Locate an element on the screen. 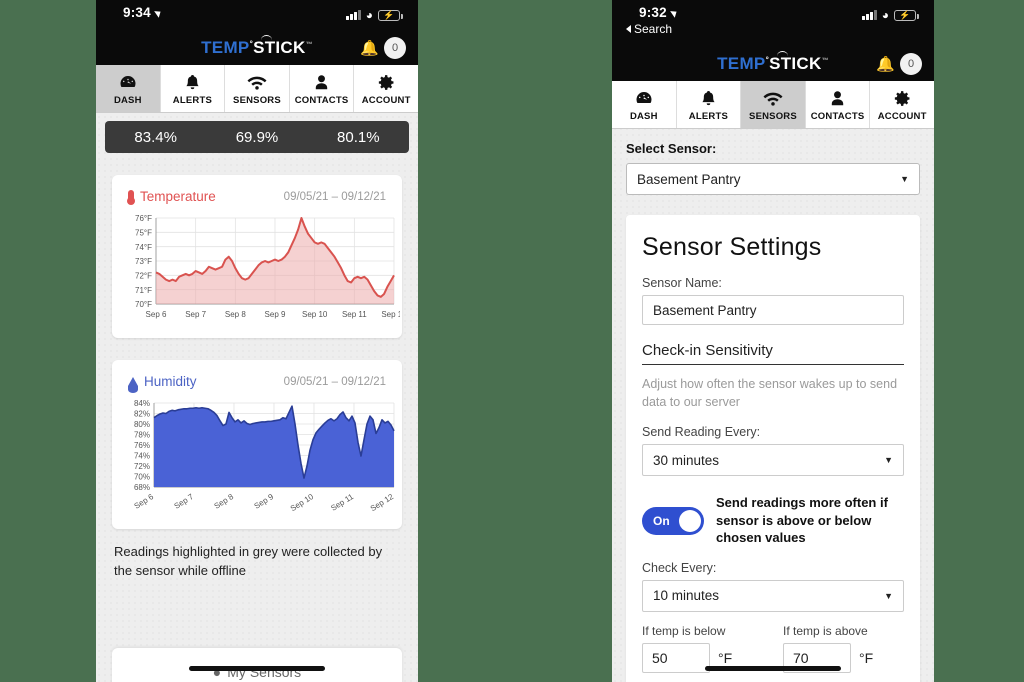 This screenshot has height=682, width=1024. check-every-dropdown: 10 minutes ▼ is located at coordinates (773, 595).